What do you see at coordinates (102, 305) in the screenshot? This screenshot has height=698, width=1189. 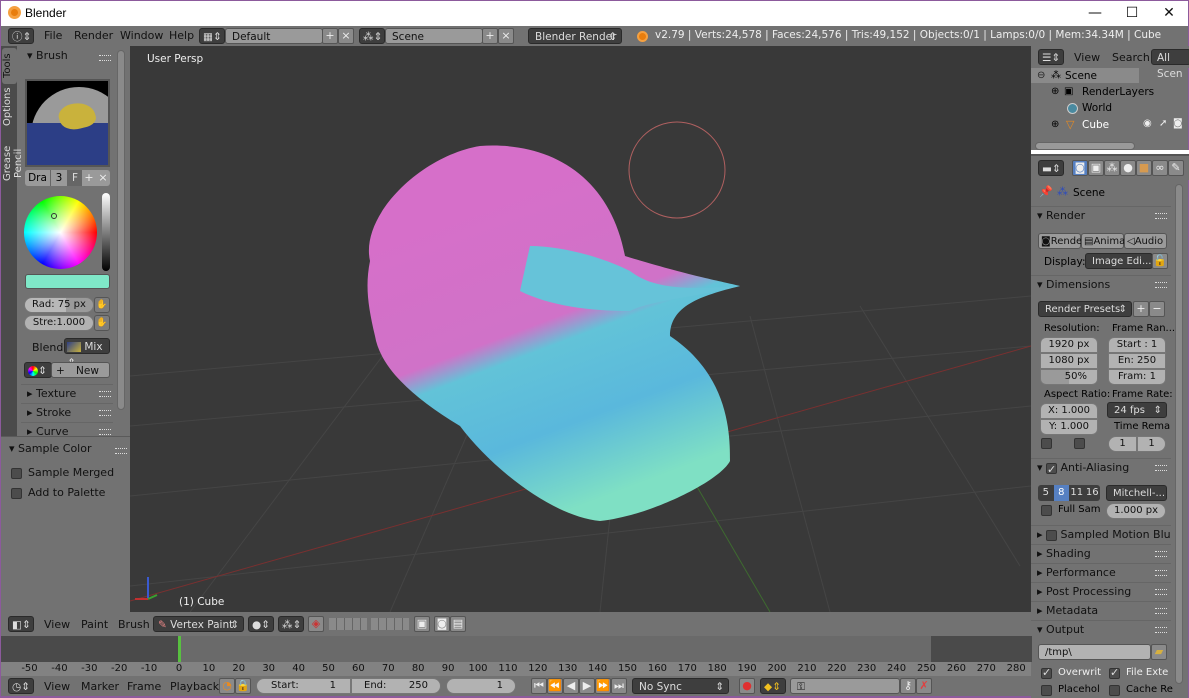 I see `radius-pressure-icon: ✋` at bounding box center [102, 305].